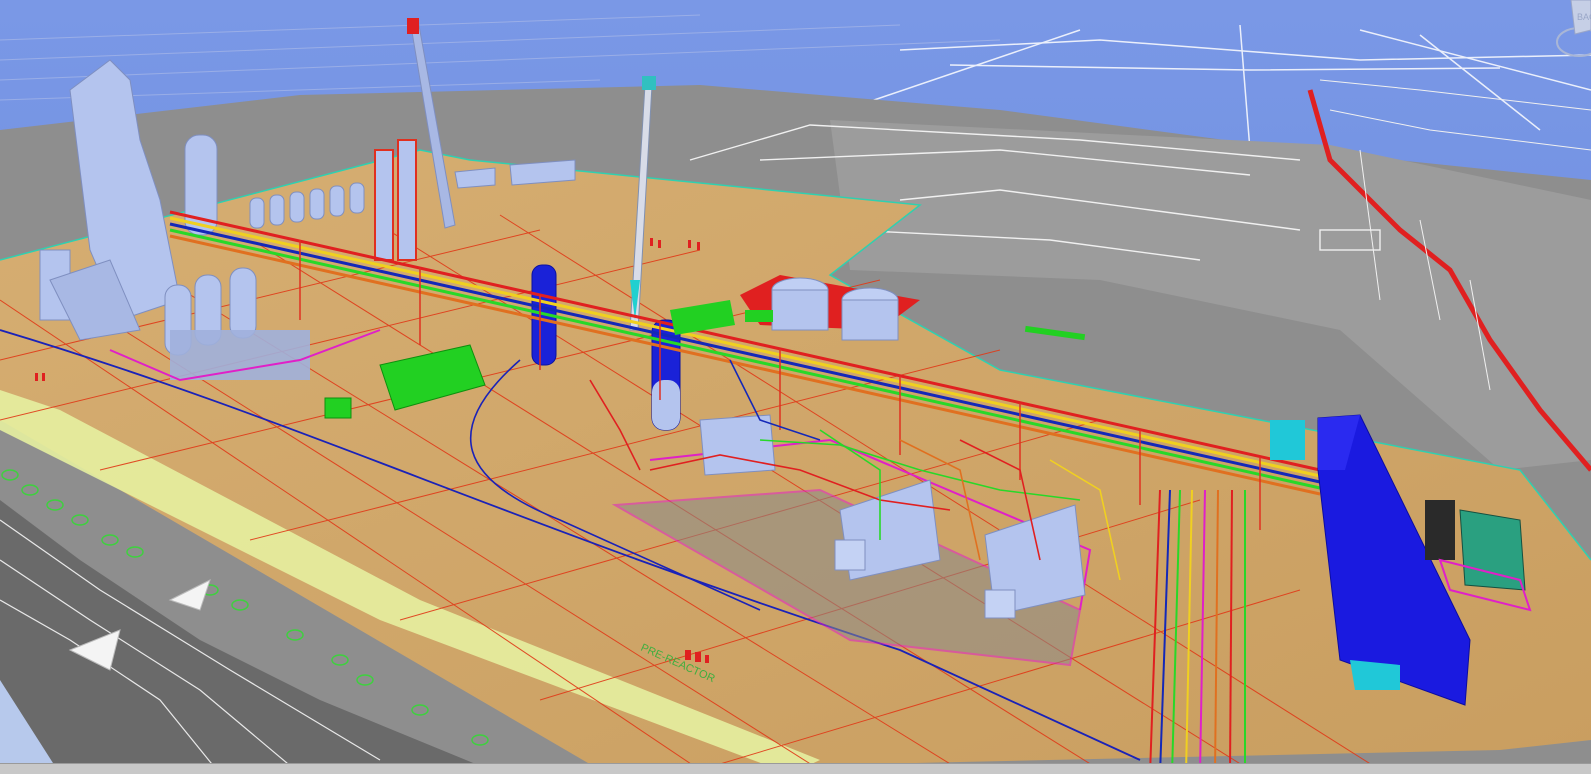 This screenshot has width=1591, height=774. Describe the element at coordinates (1573, 42) in the screenshot. I see `compass-ring-icon` at that location.